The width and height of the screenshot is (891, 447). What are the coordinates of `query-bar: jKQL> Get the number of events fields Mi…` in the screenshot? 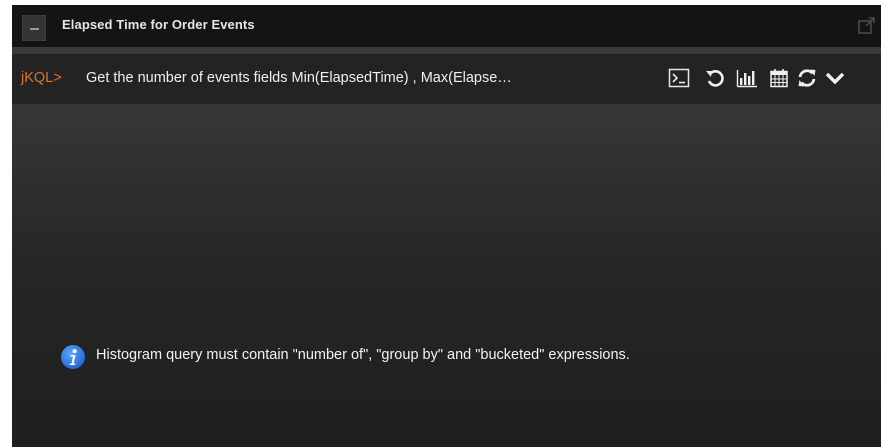 It's located at (446, 79).